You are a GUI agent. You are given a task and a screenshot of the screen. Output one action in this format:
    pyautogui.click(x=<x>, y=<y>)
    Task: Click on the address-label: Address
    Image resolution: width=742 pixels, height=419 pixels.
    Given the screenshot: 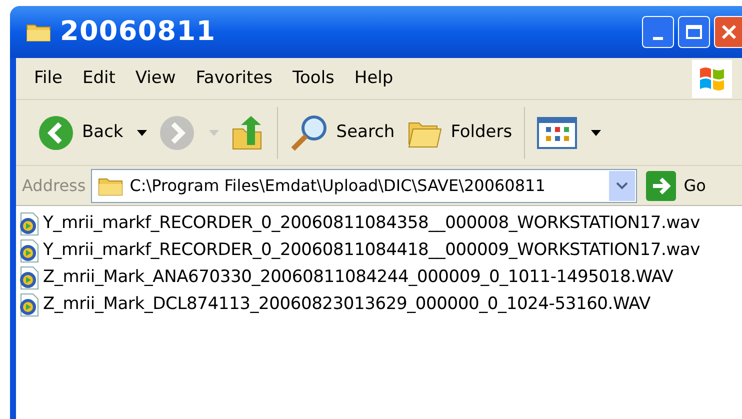 What is the action you would take?
    pyautogui.click(x=54, y=185)
    